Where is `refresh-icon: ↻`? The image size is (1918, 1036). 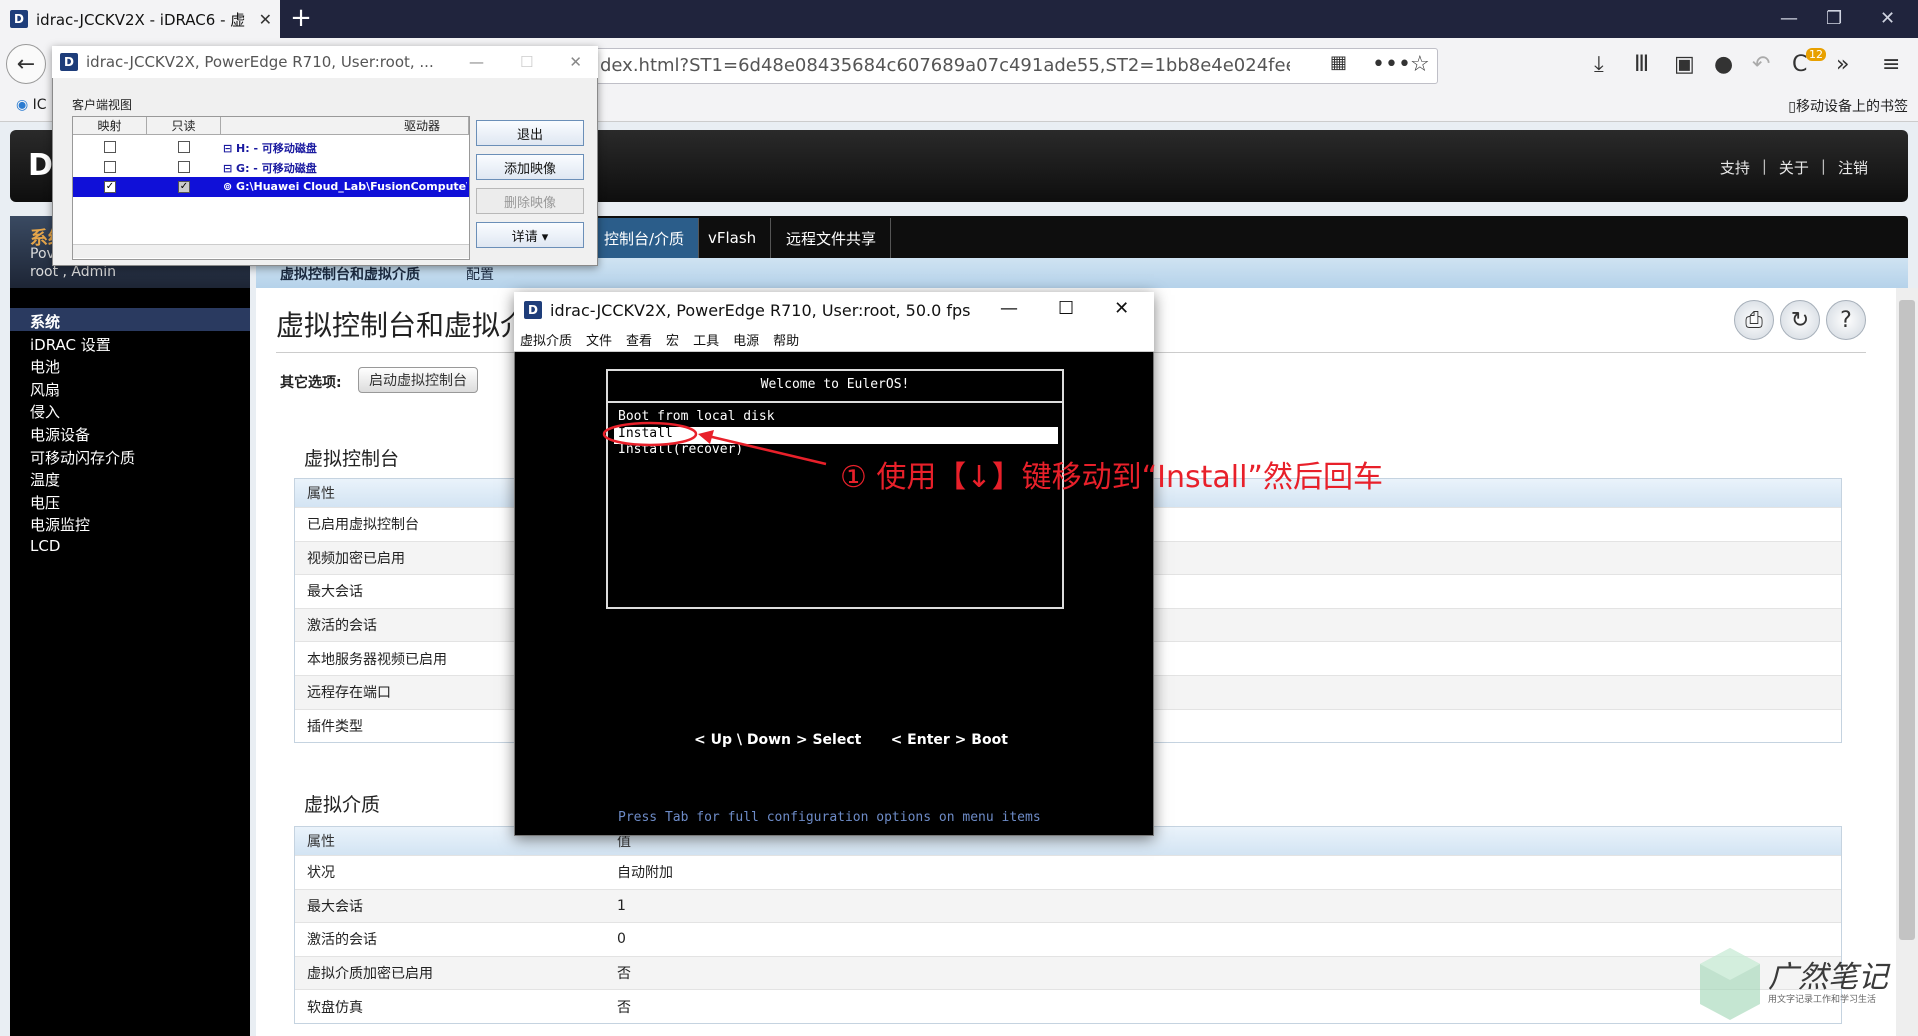
refresh-icon: ↻ is located at coordinates (1800, 320).